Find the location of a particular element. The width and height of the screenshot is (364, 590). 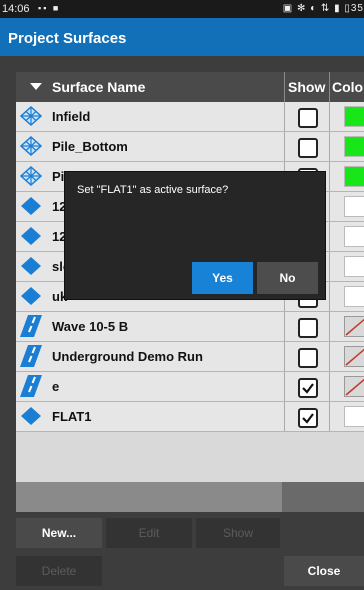

notification-icons: ▪▪ ■ is located at coordinates (49, 8).